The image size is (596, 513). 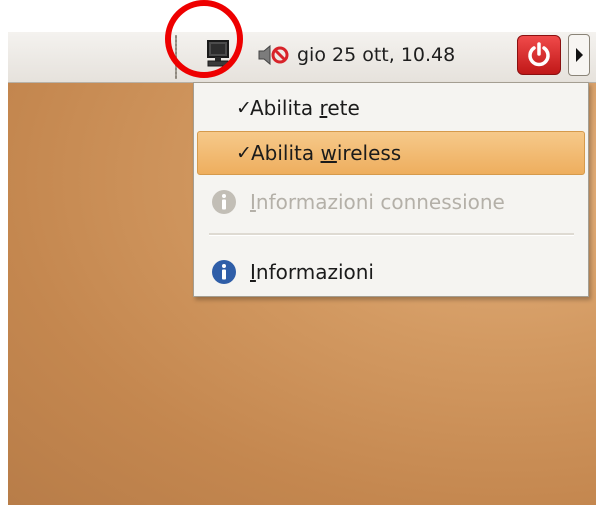 What do you see at coordinates (391, 272) in the screenshot?
I see `menu-item-about: Informazioni` at bounding box center [391, 272].